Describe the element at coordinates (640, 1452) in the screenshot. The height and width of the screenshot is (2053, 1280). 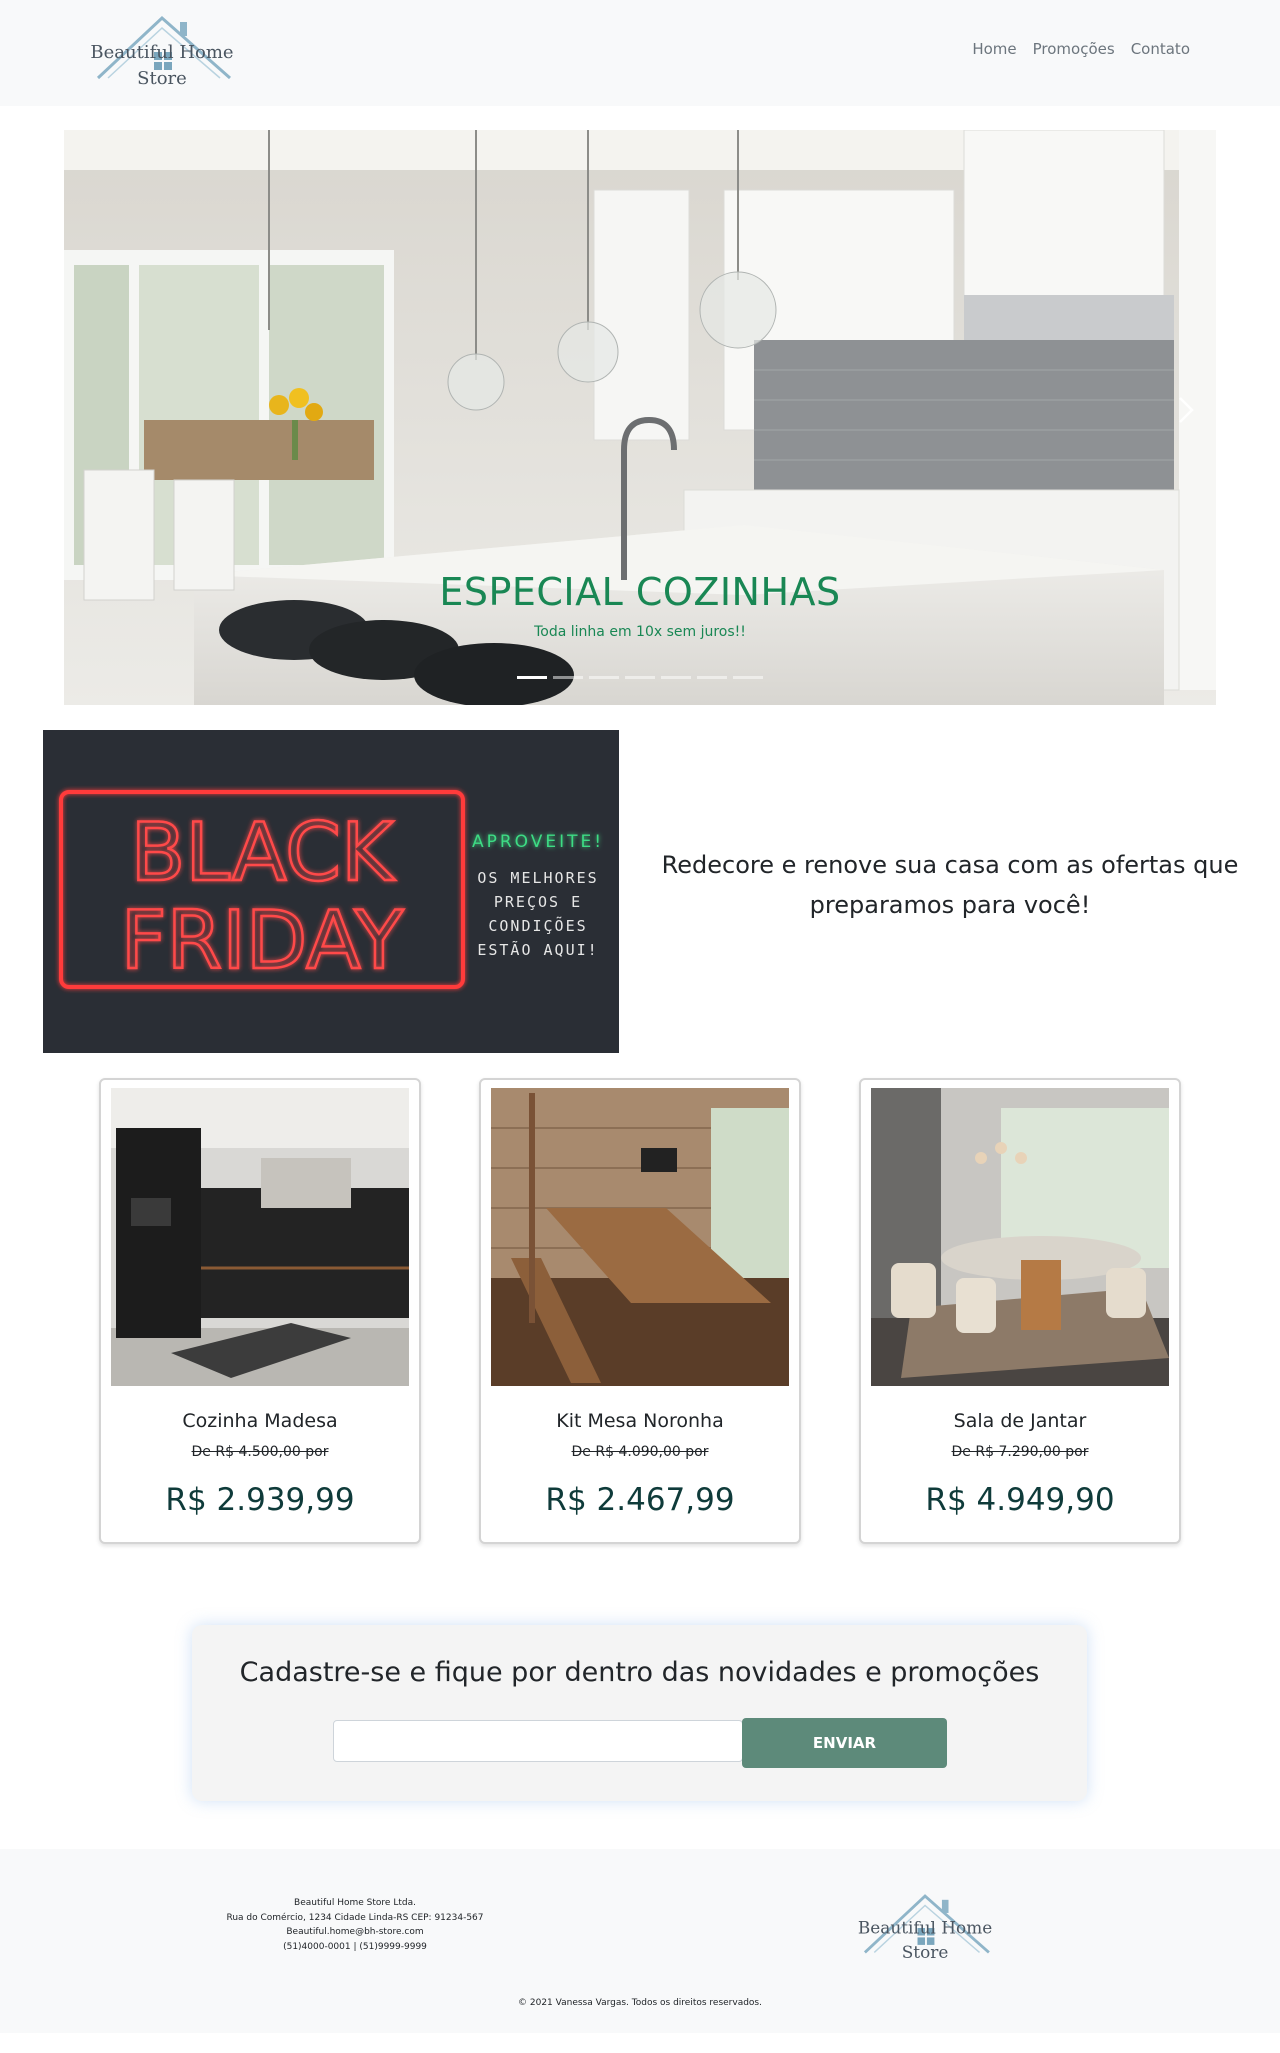
I see `product-old-price: De R$ 4.090,00 por` at that location.